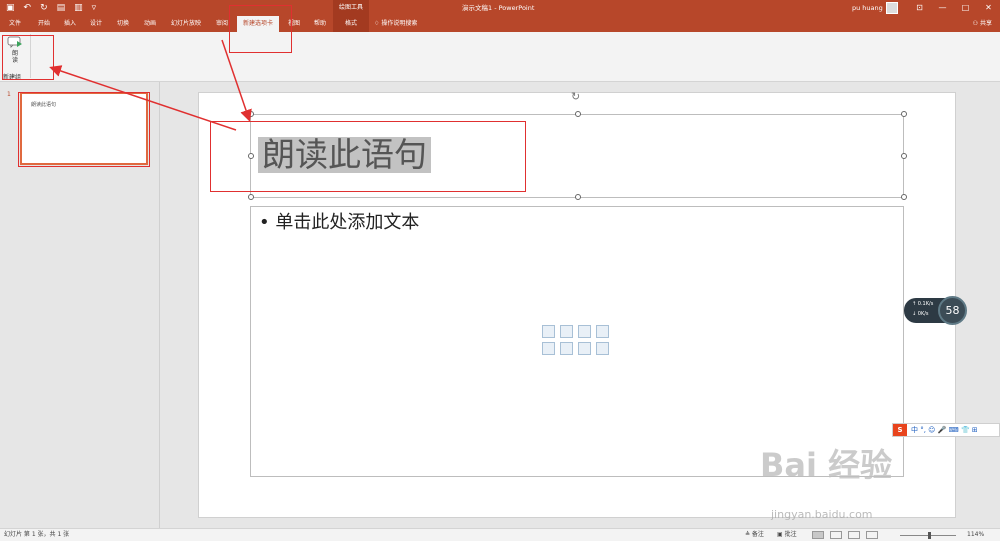  Describe the element at coordinates (826, 465) in the screenshot. I see `watermark: Bai 经验` at that location.